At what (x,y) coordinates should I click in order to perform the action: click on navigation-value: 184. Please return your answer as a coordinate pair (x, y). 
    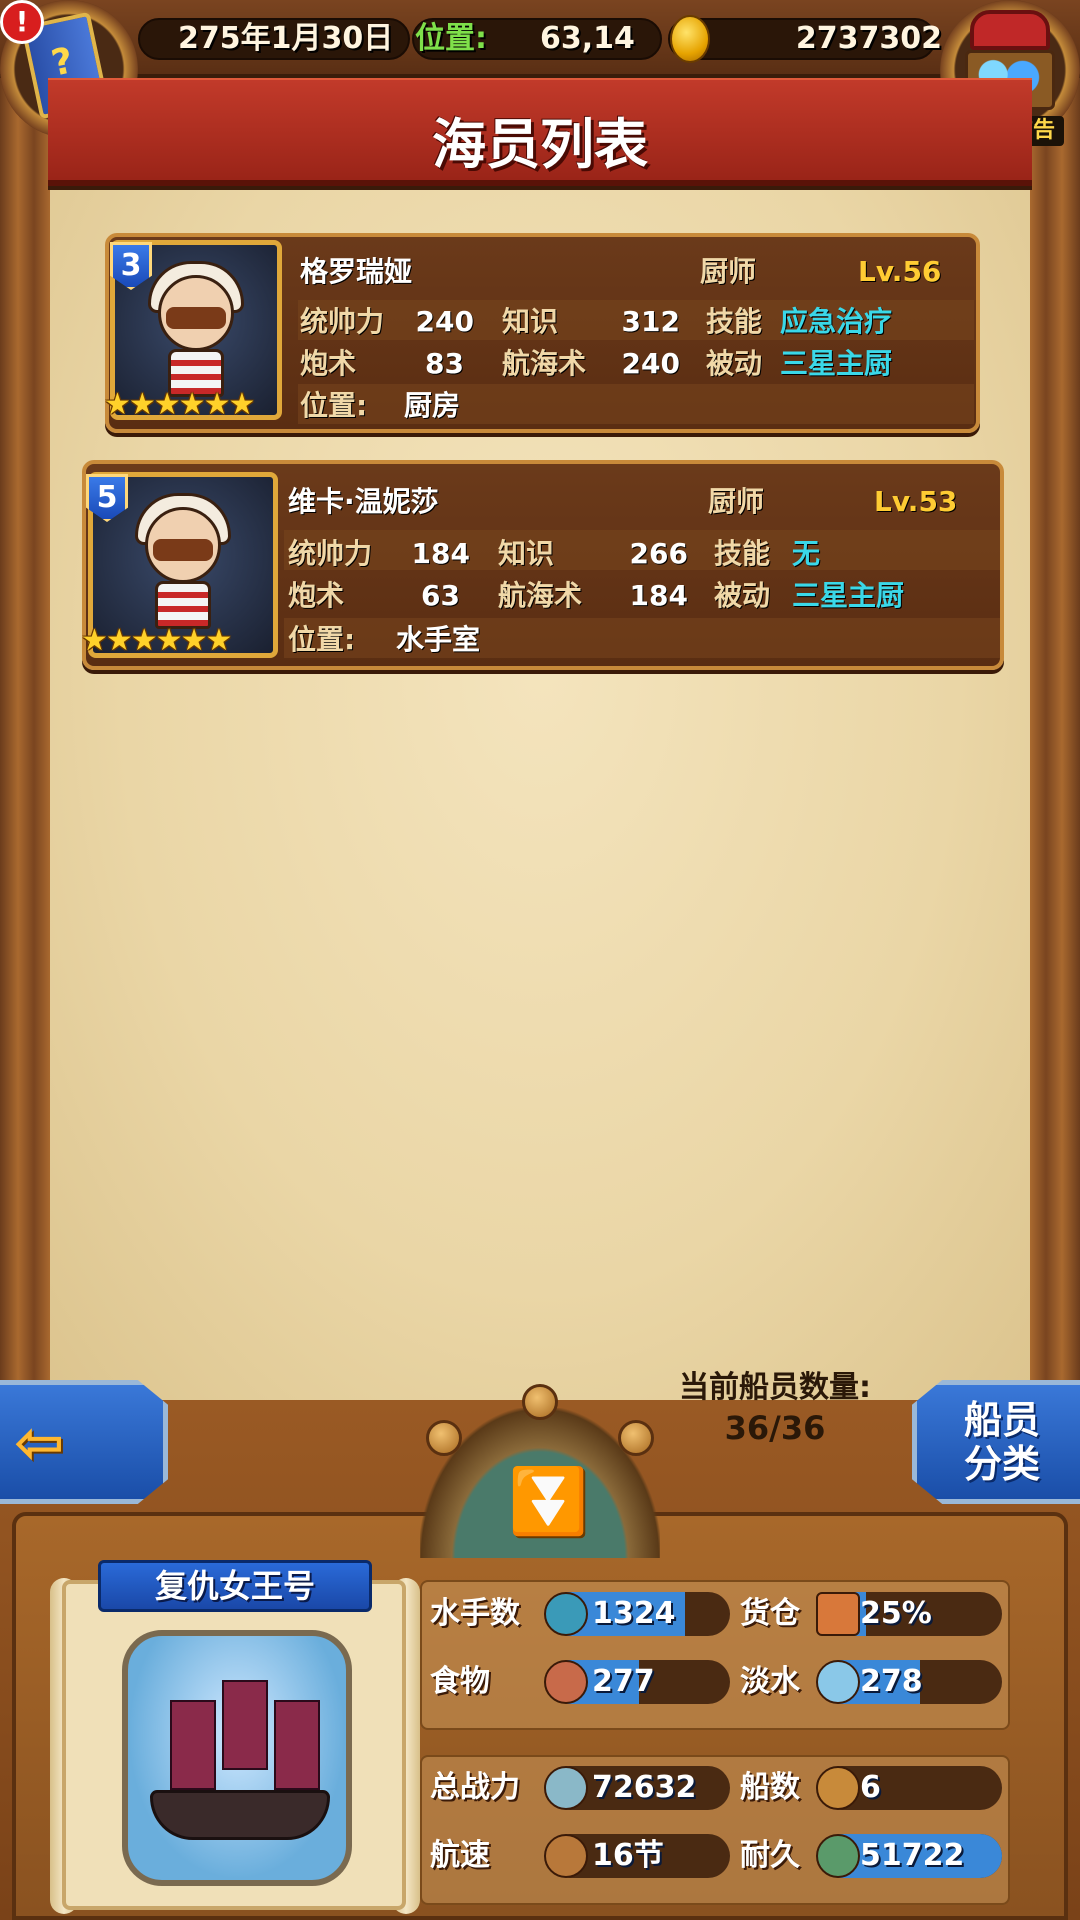
    Looking at the image, I should click on (658, 595).